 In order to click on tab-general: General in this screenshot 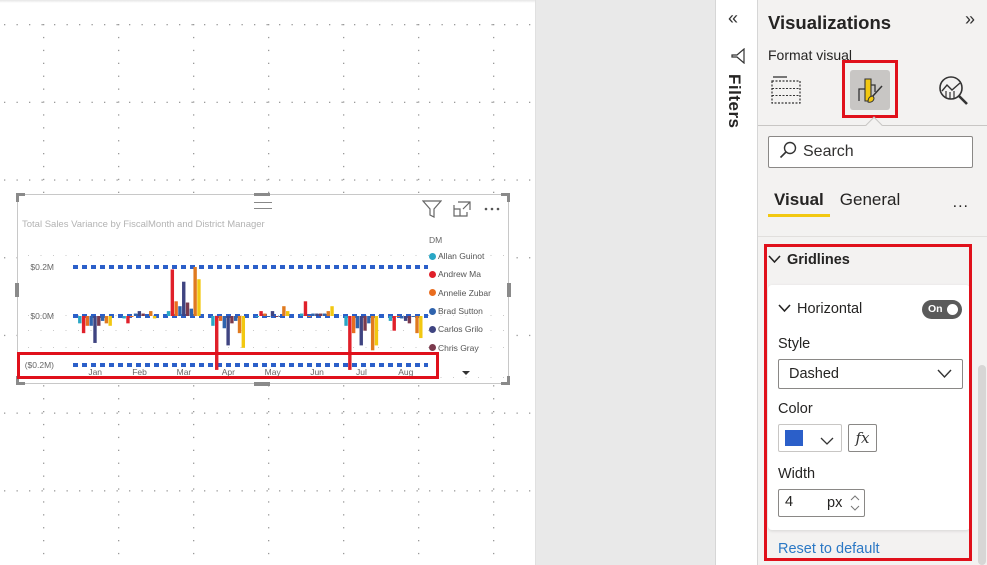, I will do `click(870, 203)`.